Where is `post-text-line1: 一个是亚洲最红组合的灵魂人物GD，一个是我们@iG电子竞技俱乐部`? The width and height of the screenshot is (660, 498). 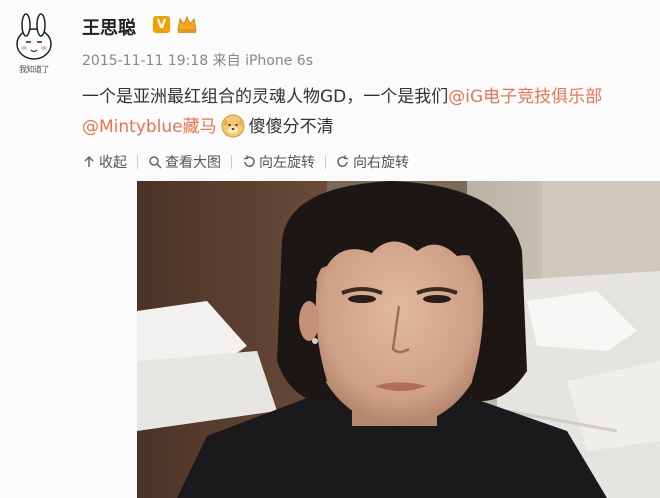
post-text-line1: 一个是亚洲最红组合的灵魂人物GD，一个是我们@iG电子竞技俱乐部 is located at coordinates (342, 94).